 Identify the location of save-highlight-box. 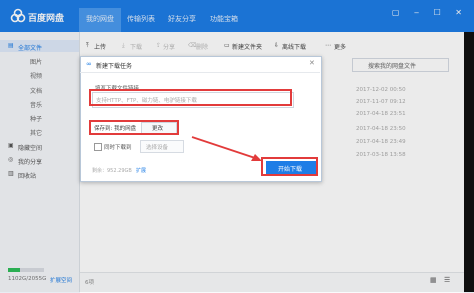
(134, 127).